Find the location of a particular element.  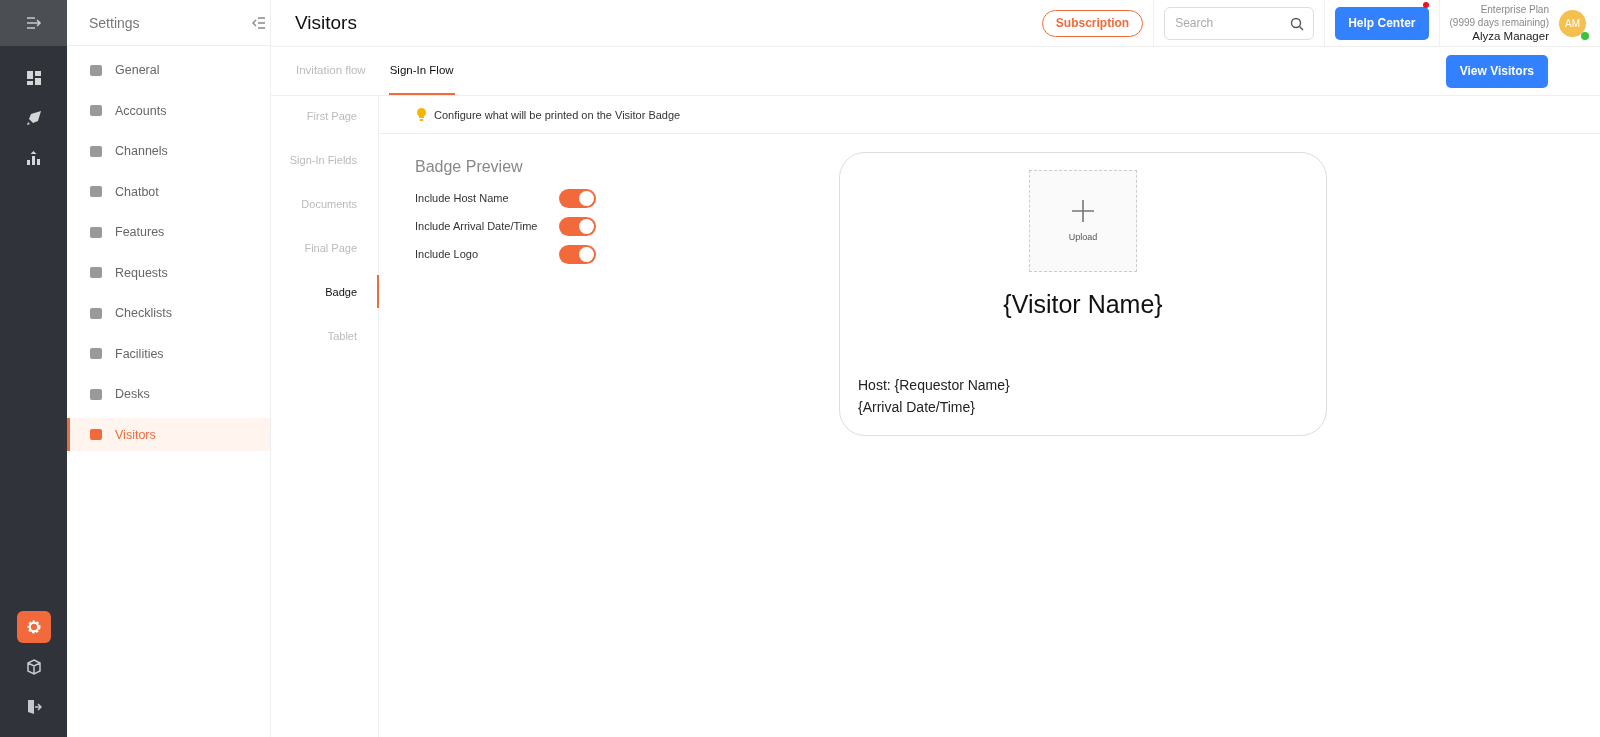

view-visitors-button: View Visitors is located at coordinates (1496, 71).